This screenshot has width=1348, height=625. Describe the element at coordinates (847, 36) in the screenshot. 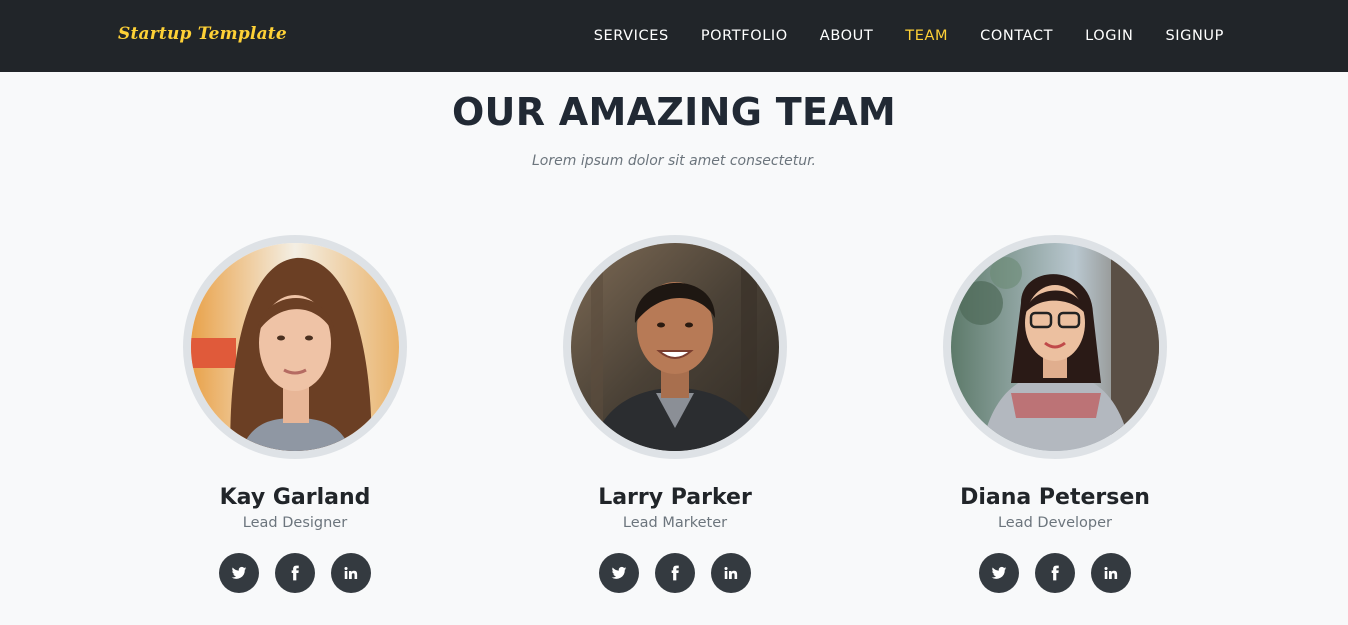

I see `nav-item-about: ABOUT` at that location.